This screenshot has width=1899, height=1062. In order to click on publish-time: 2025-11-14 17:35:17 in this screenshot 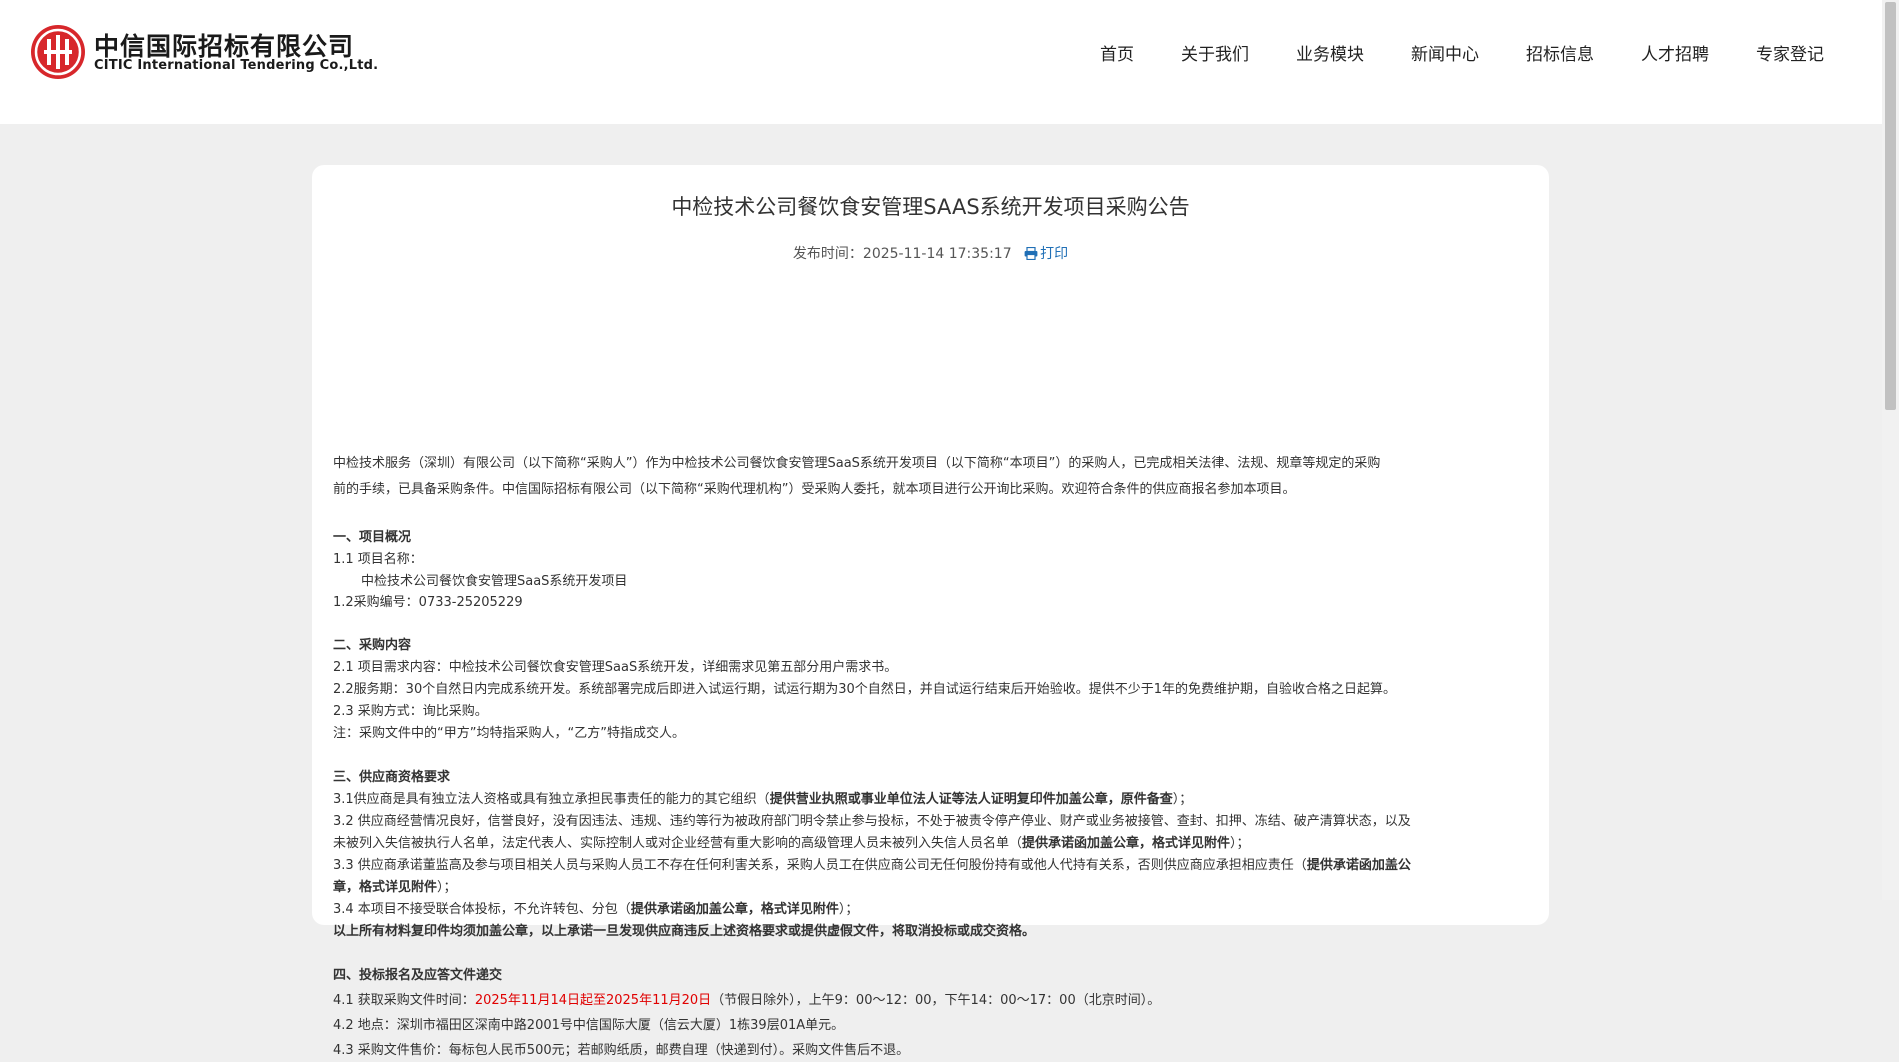, I will do `click(937, 254)`.